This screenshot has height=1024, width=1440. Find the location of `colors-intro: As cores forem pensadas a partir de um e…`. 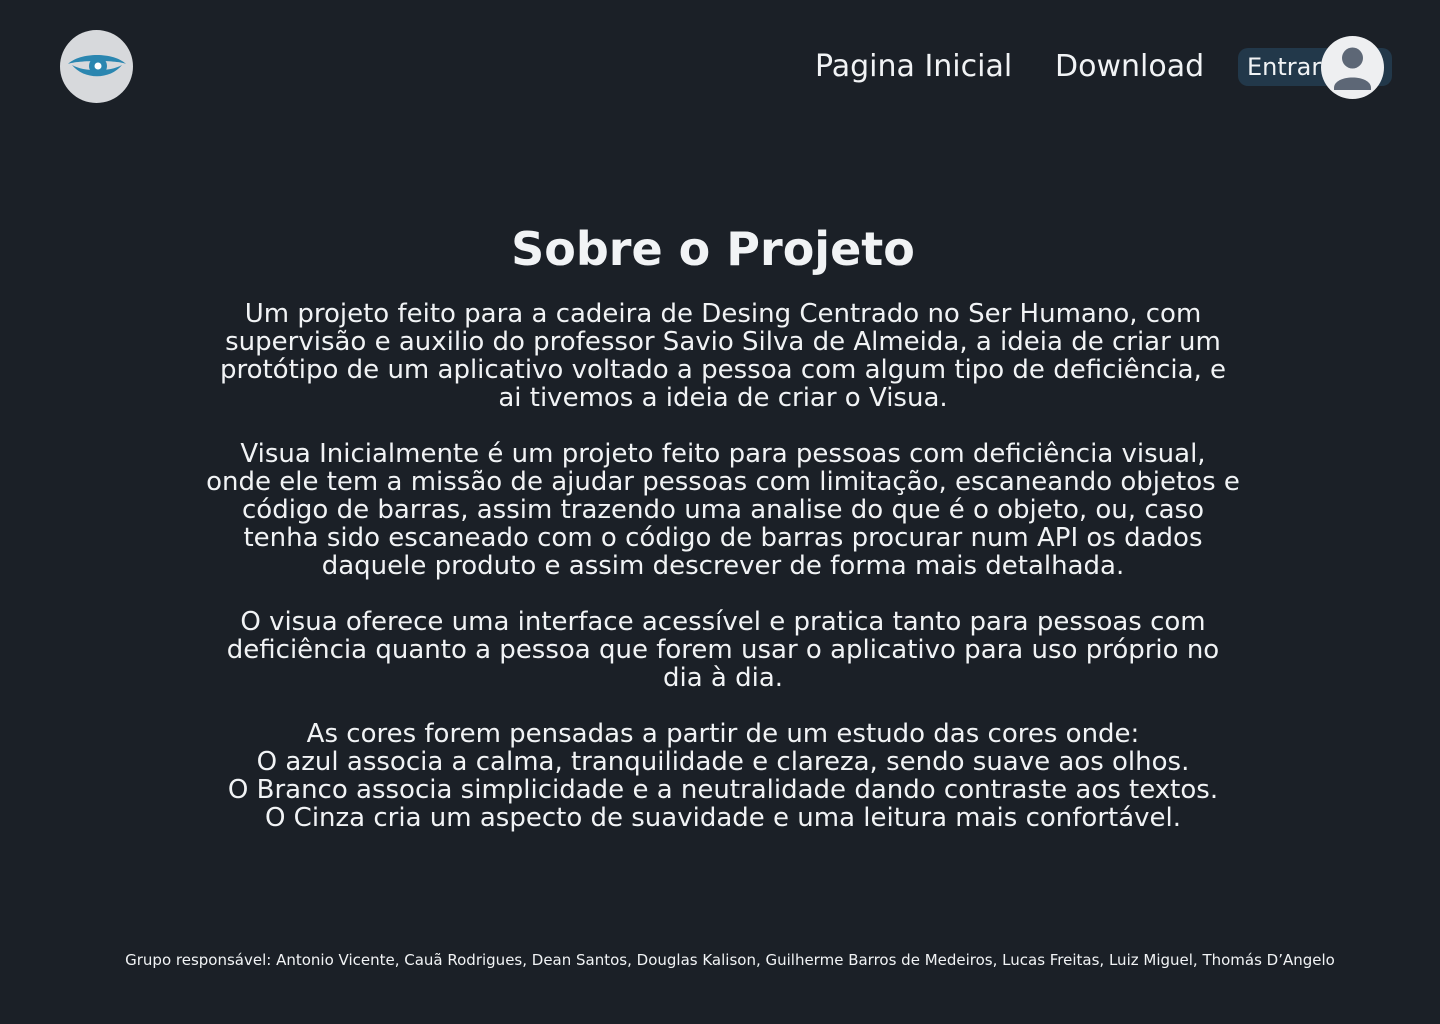

colors-intro: As cores forem pensadas a partir de um e… is located at coordinates (723, 734).